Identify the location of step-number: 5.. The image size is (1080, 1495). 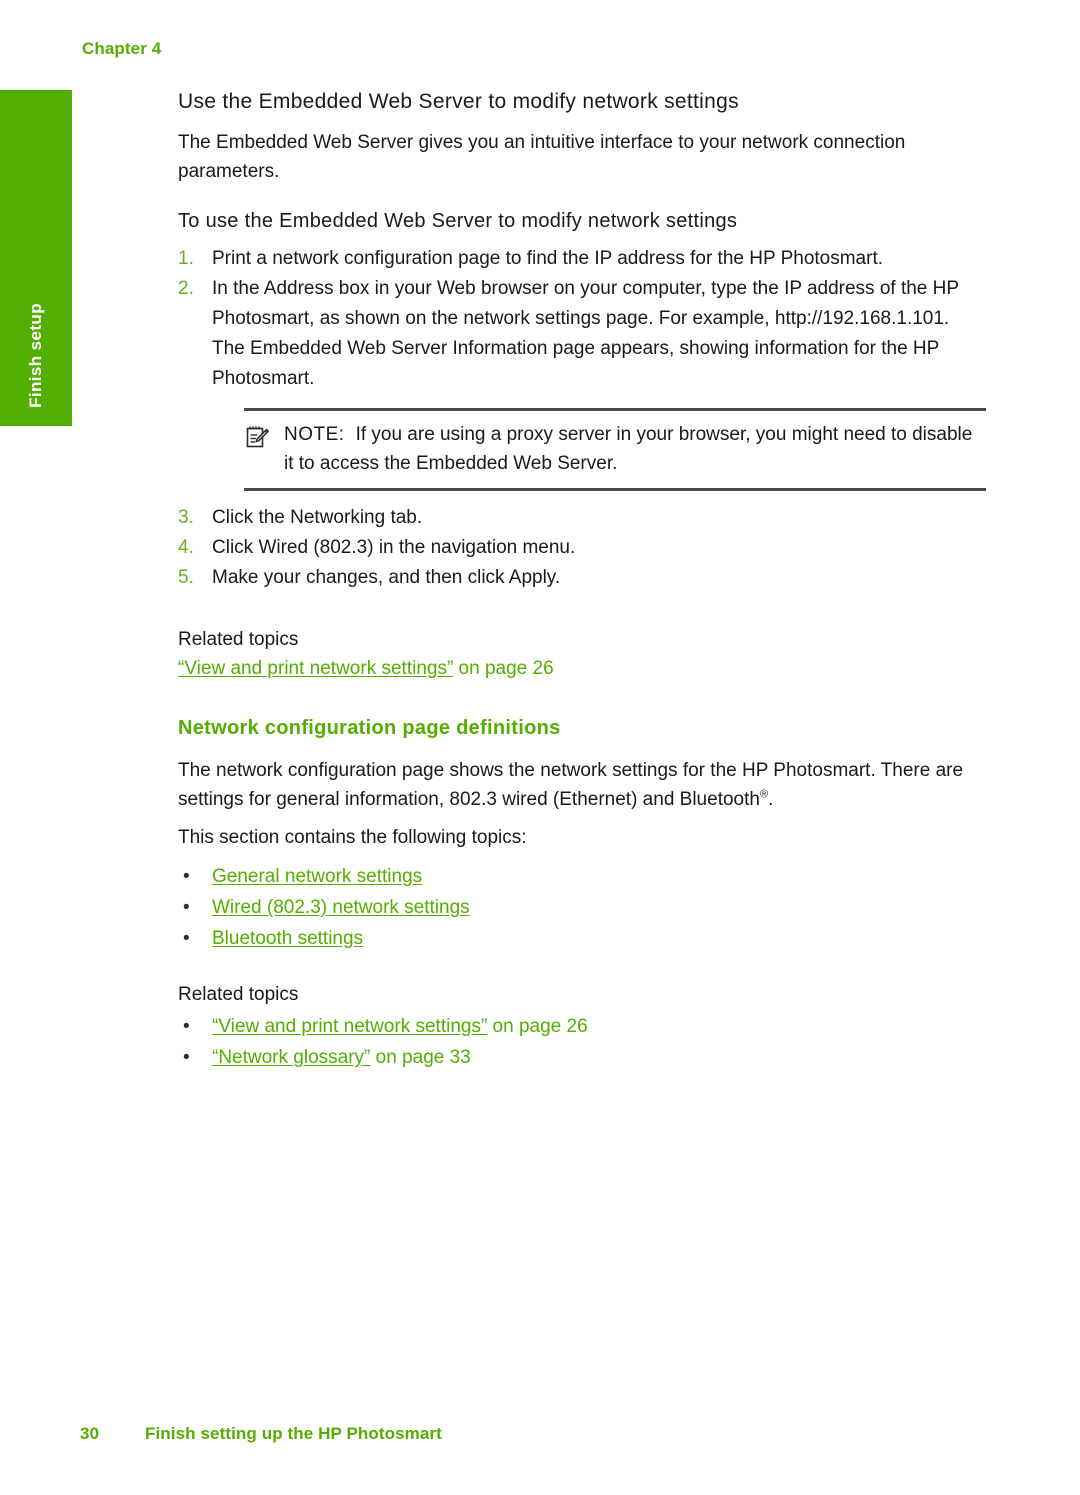
(186, 577).